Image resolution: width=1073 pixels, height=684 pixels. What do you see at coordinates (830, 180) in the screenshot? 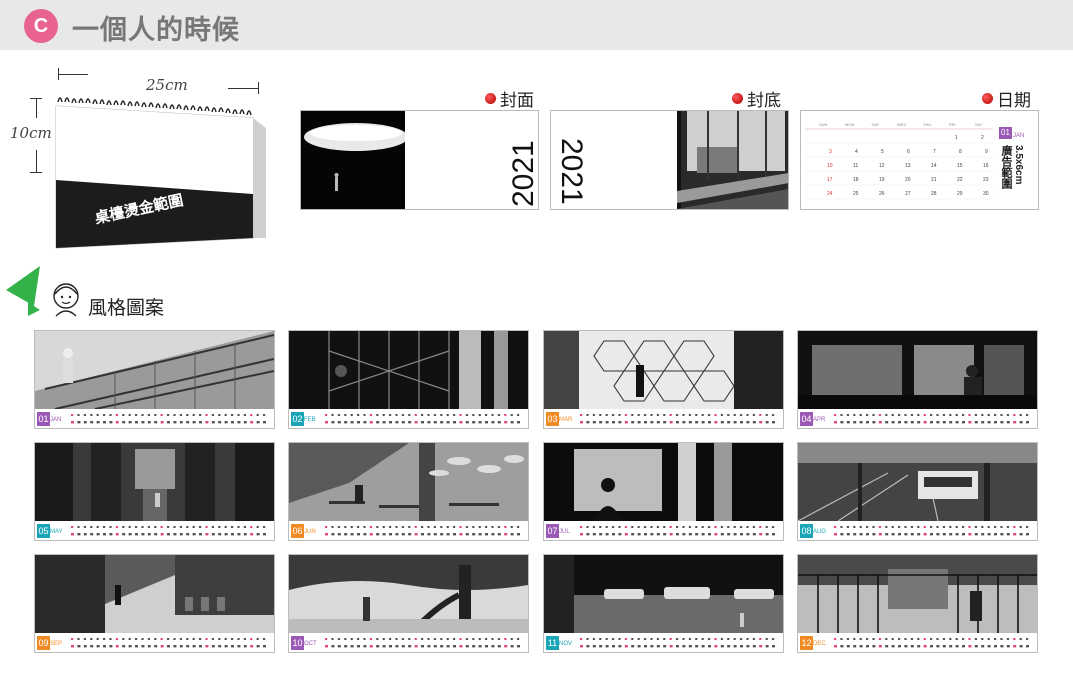
I see `svg-text: 17` at bounding box center [830, 180].